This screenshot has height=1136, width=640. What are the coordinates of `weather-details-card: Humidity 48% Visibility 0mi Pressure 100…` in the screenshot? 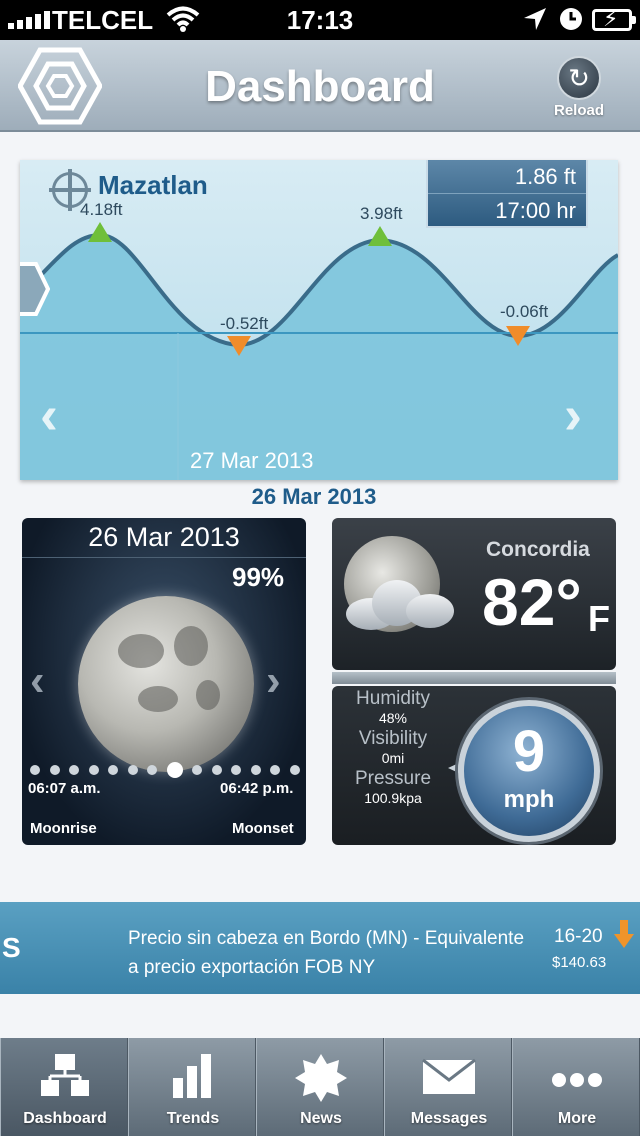 It's located at (474, 765).